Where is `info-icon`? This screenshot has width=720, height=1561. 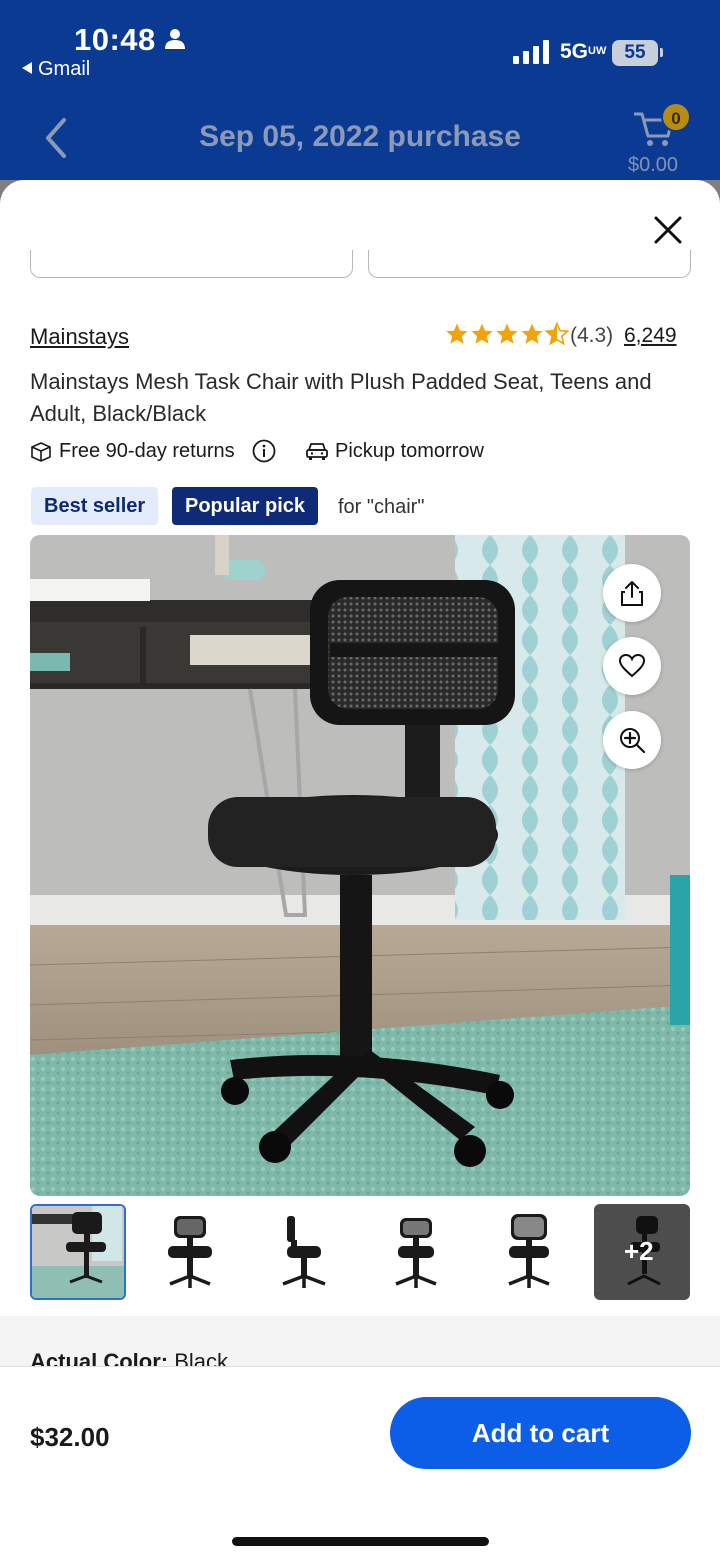 info-icon is located at coordinates (264, 453).